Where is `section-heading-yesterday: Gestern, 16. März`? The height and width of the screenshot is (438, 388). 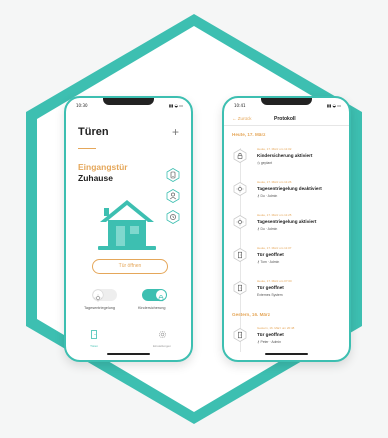 section-heading-yesterday: Gestern, 16. März is located at coordinates (251, 314).